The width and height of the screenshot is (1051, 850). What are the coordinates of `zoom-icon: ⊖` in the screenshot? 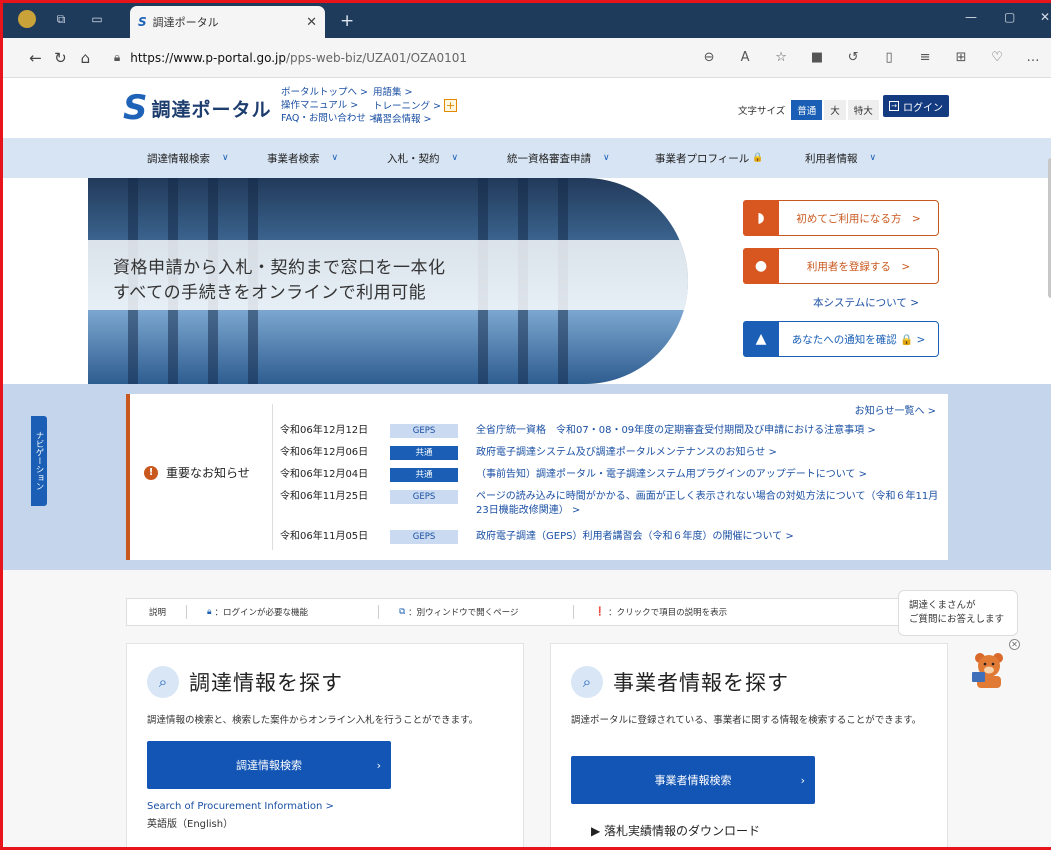 It's located at (709, 57).